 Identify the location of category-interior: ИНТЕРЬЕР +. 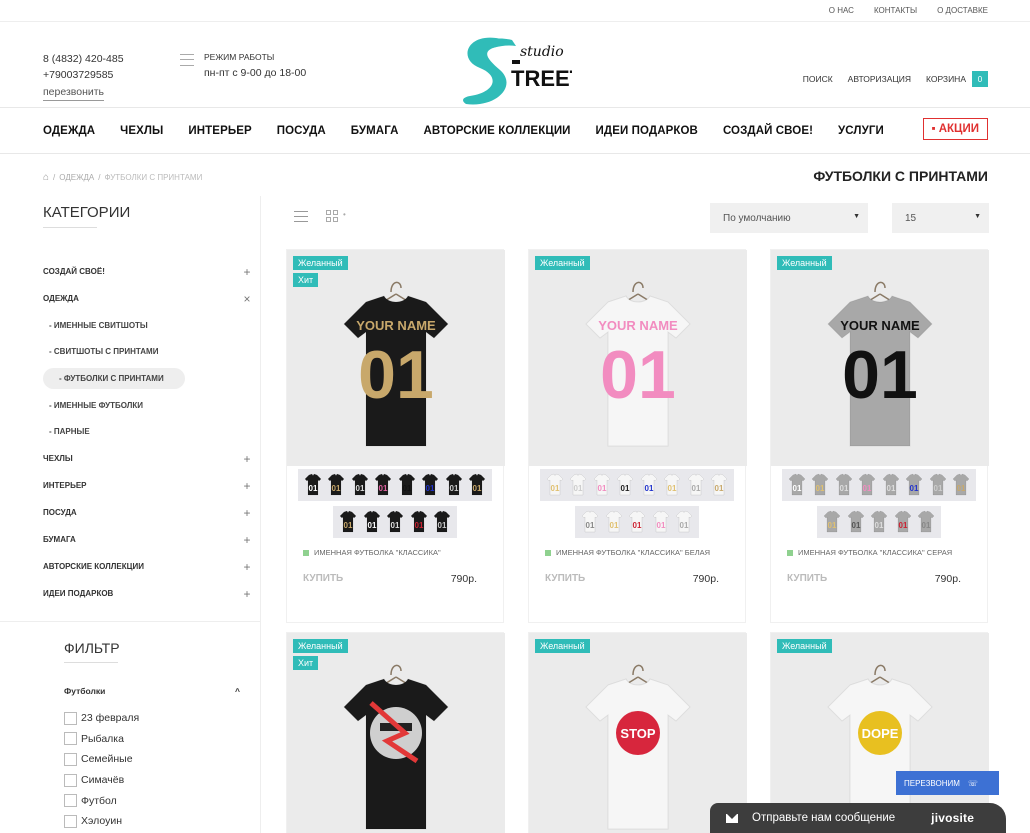
(148, 485).